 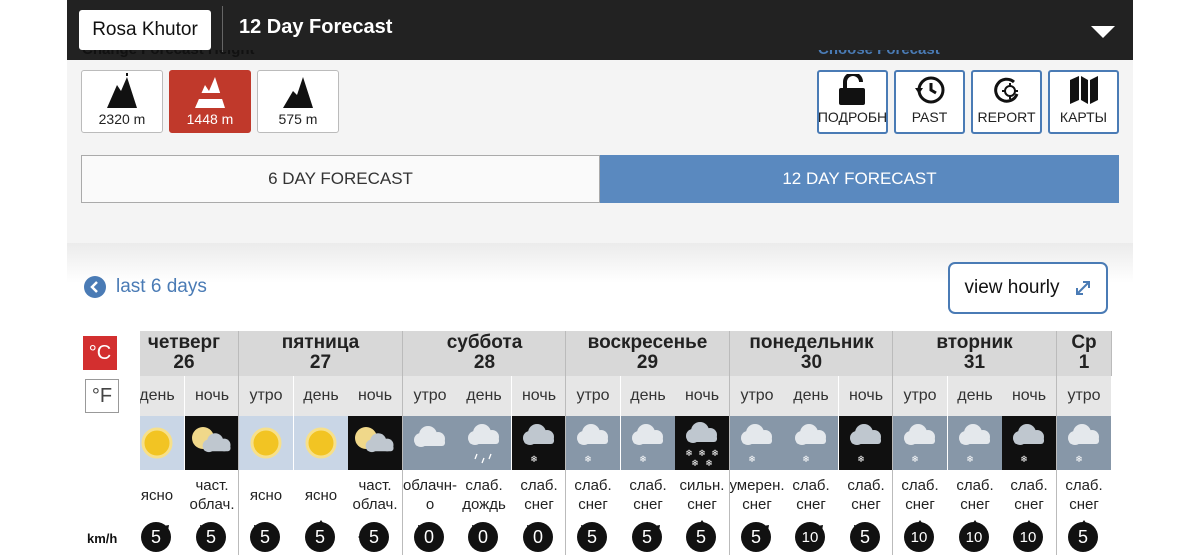 I want to click on height-button-mid: 1448 m, so click(x=210, y=101).